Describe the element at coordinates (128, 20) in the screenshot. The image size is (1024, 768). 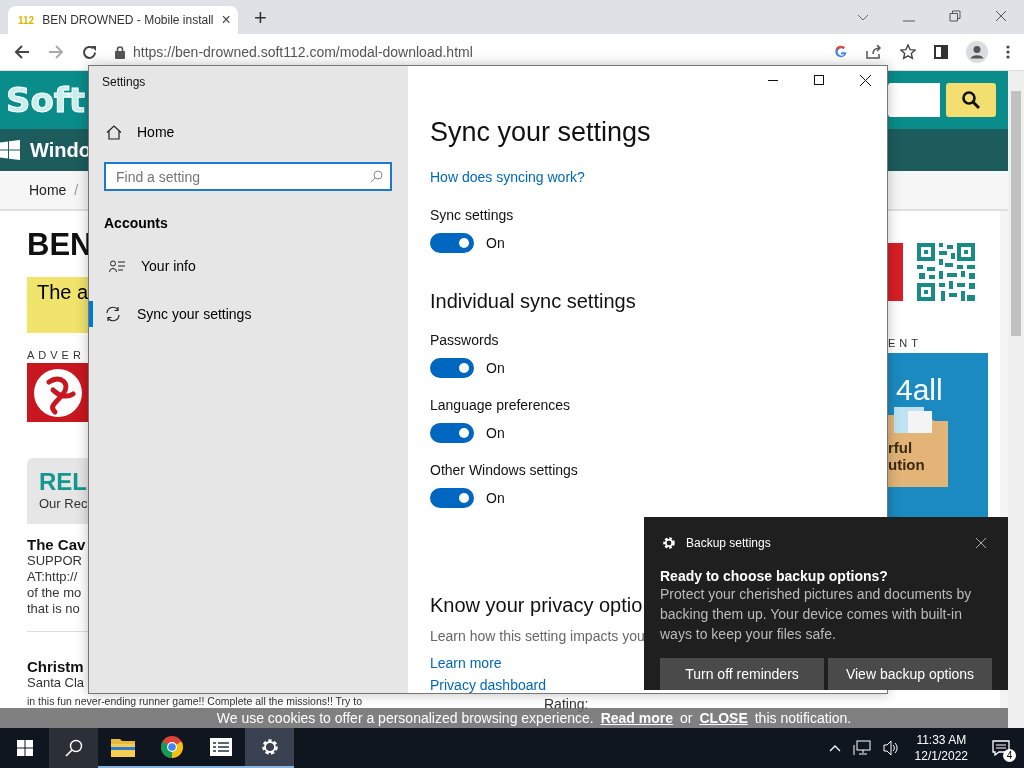
I see `tab-title: BEN DROWNED - Mobile install` at that location.